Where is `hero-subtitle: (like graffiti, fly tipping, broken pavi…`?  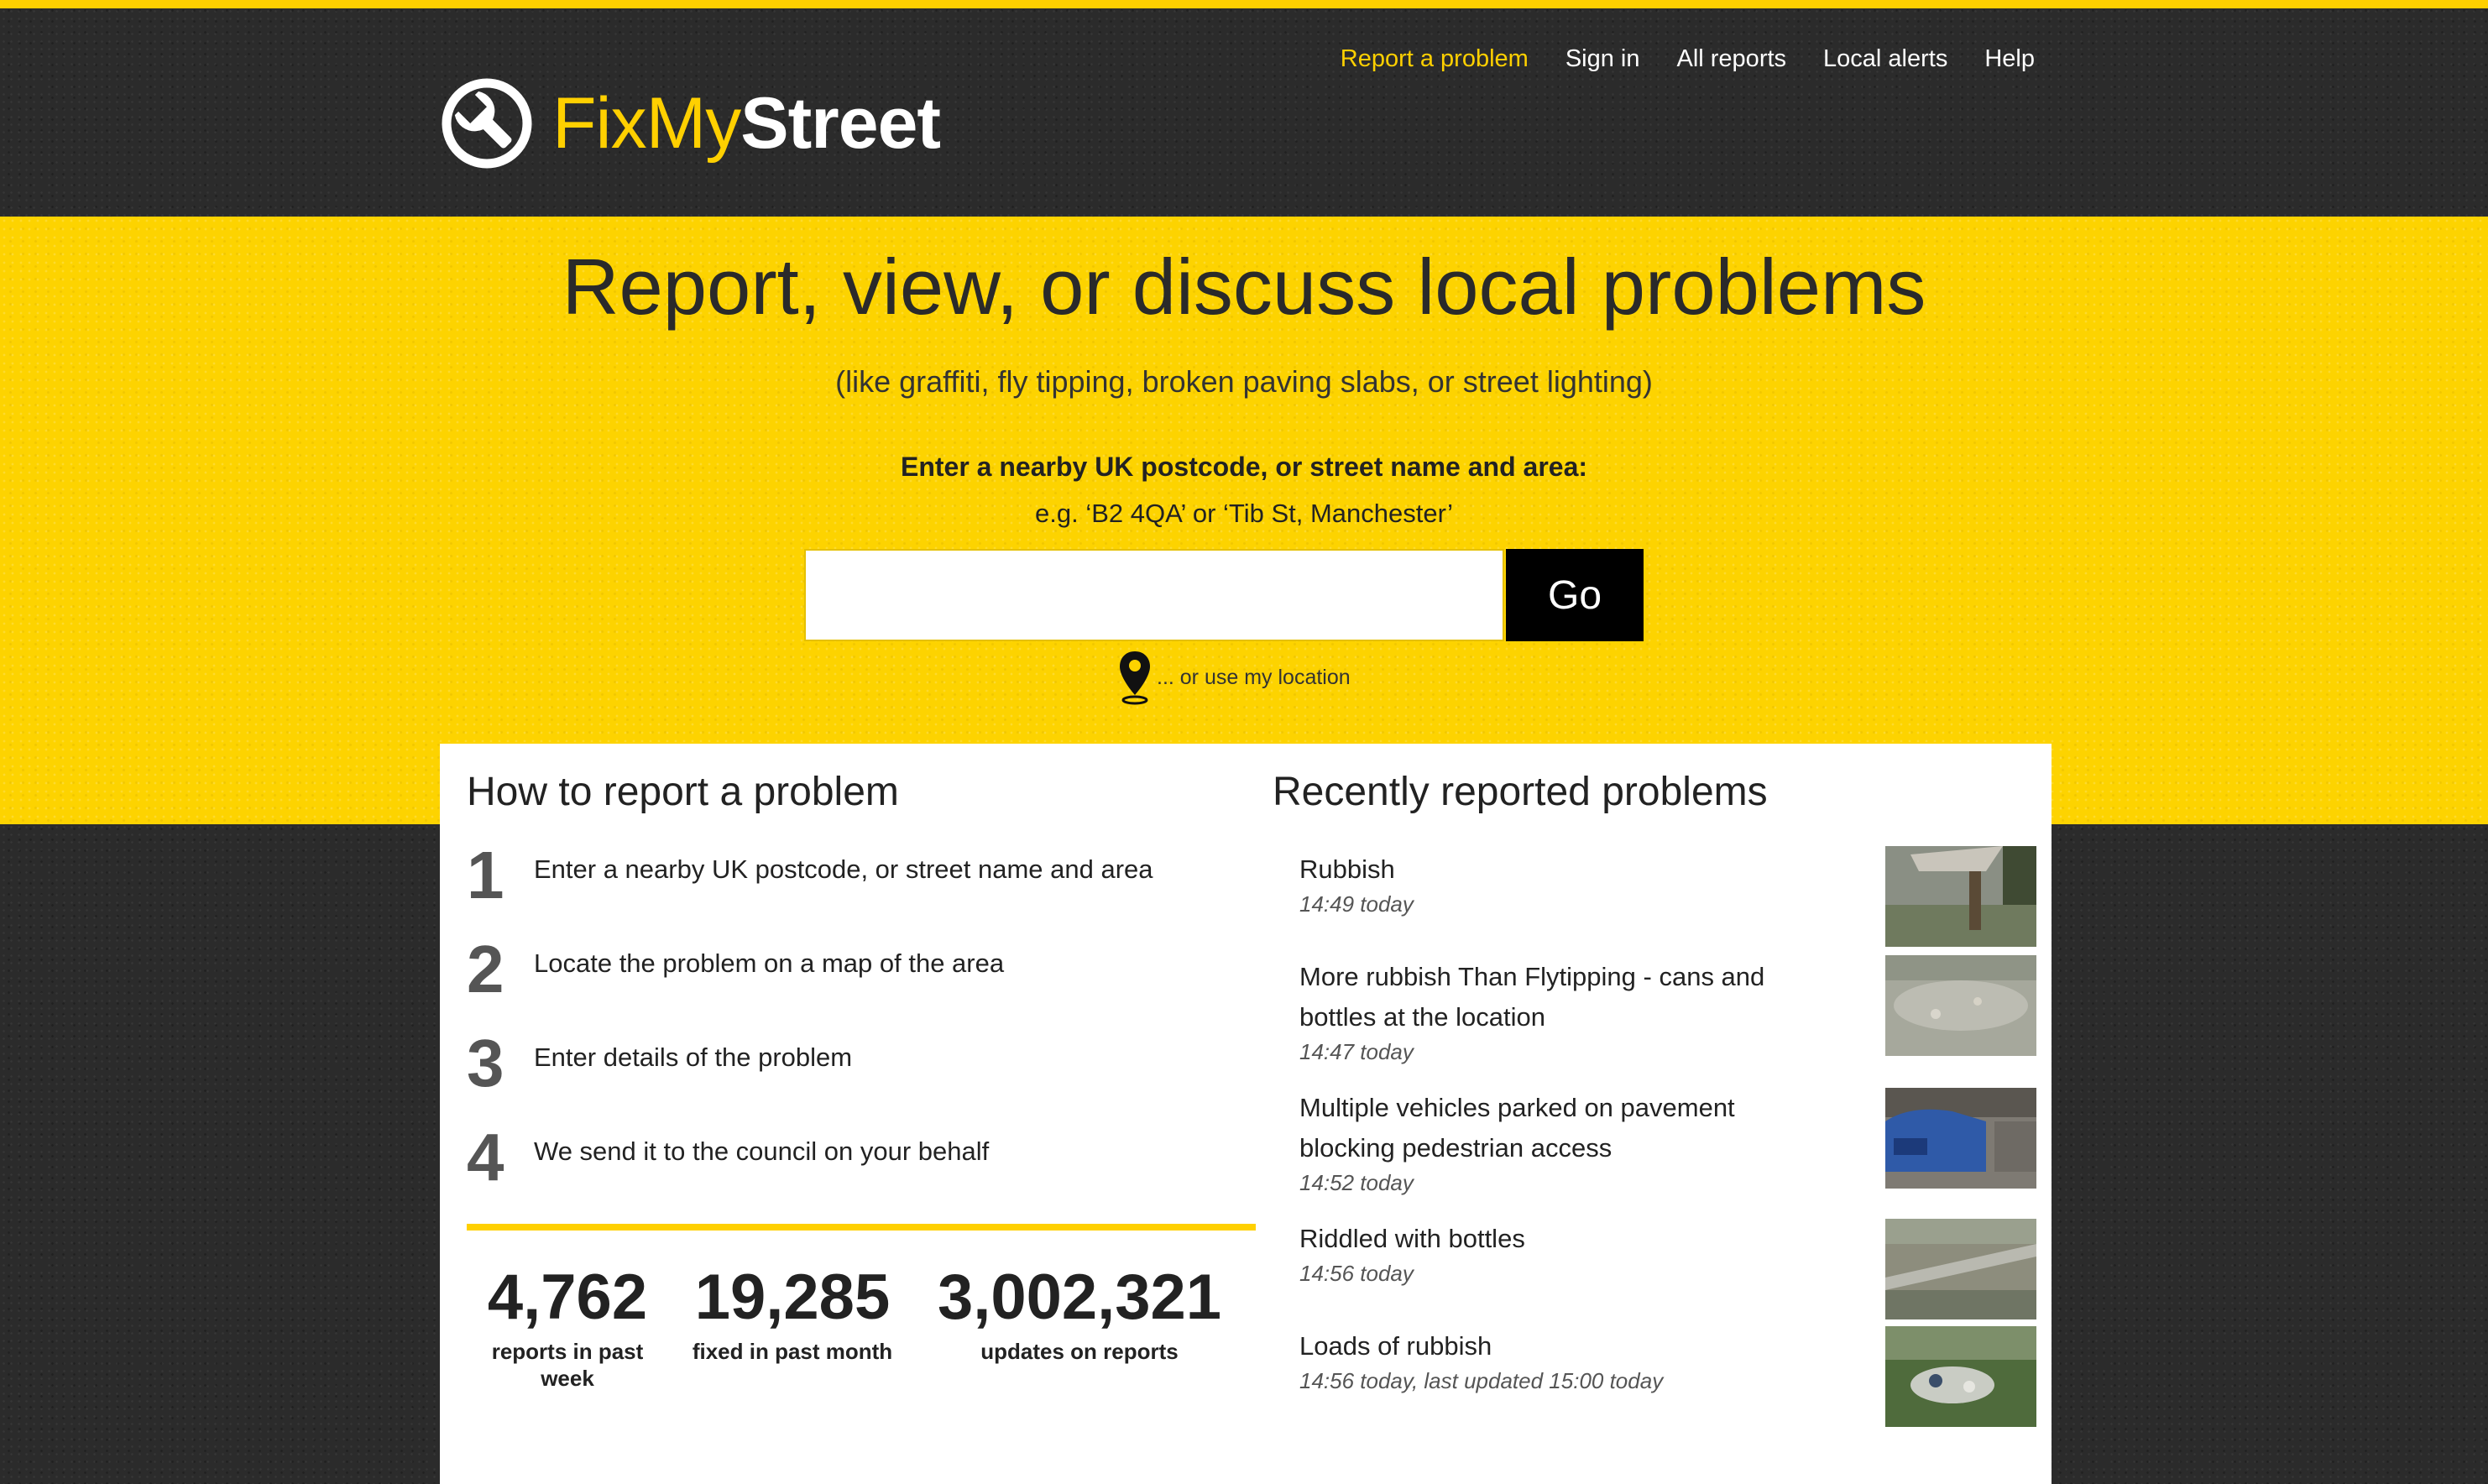 hero-subtitle: (like graffiti, fly tipping, broken pavi… is located at coordinates (1244, 381).